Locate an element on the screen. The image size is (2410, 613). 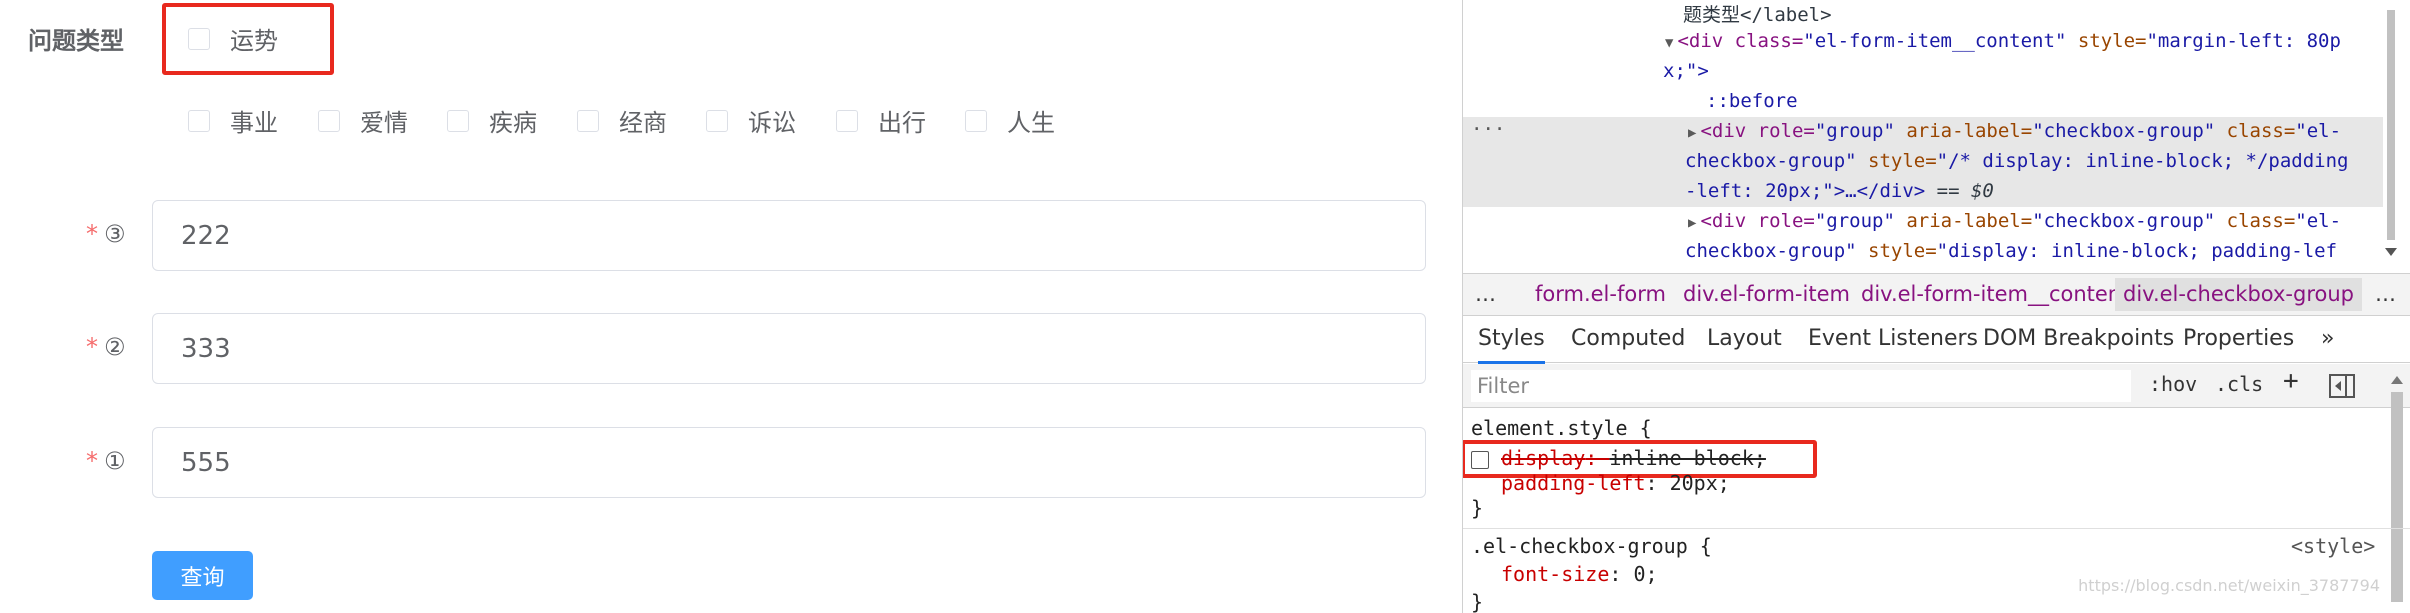
rule-source-link: <style> is located at coordinates (2333, 546).